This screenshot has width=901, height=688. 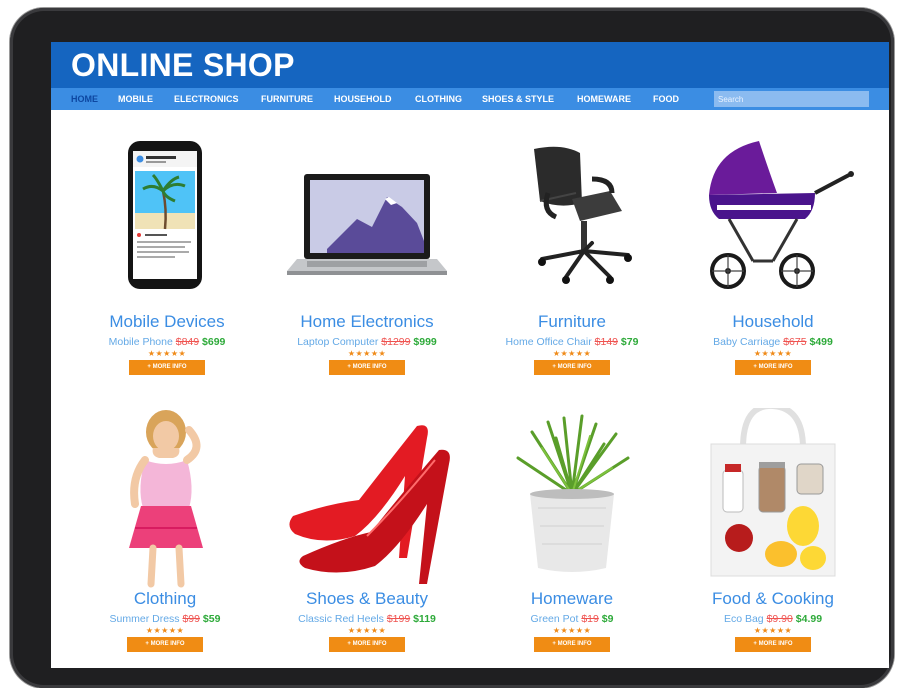 What do you see at coordinates (140, 342) in the screenshot?
I see `product-name: Mobile Phone` at bounding box center [140, 342].